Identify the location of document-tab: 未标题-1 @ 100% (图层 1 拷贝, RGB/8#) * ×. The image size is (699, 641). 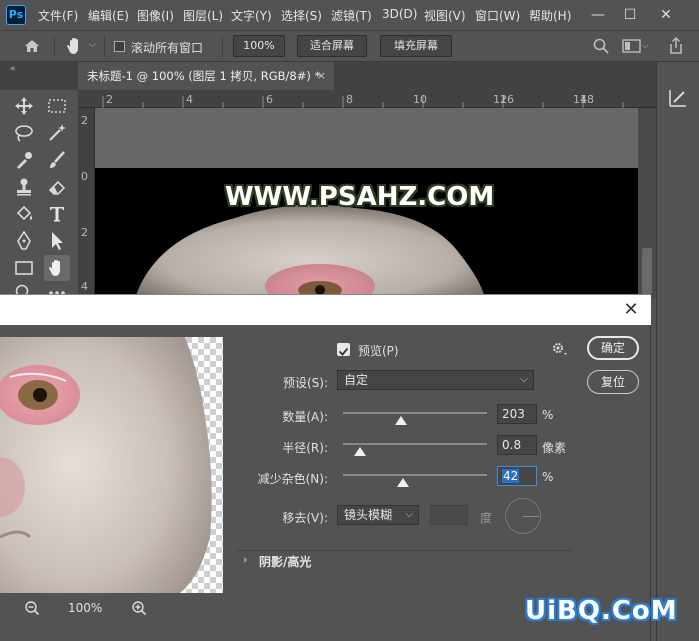
(206, 76).